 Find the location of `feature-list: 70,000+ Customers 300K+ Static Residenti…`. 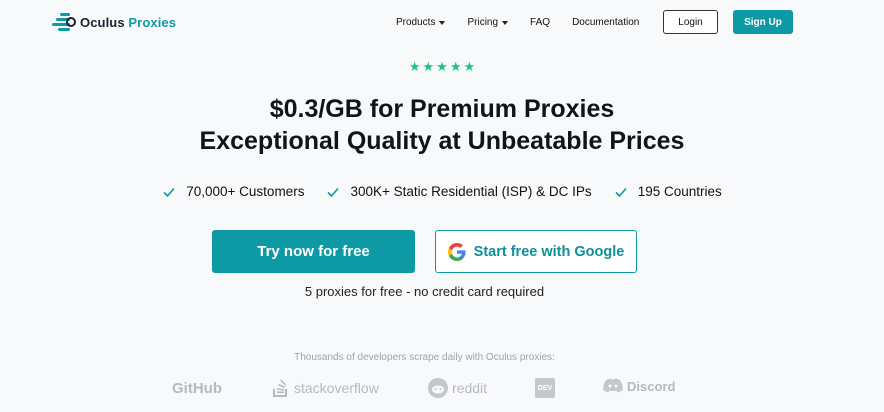

feature-list: 70,000+ Customers 300K+ Static Residenti… is located at coordinates (442, 191).